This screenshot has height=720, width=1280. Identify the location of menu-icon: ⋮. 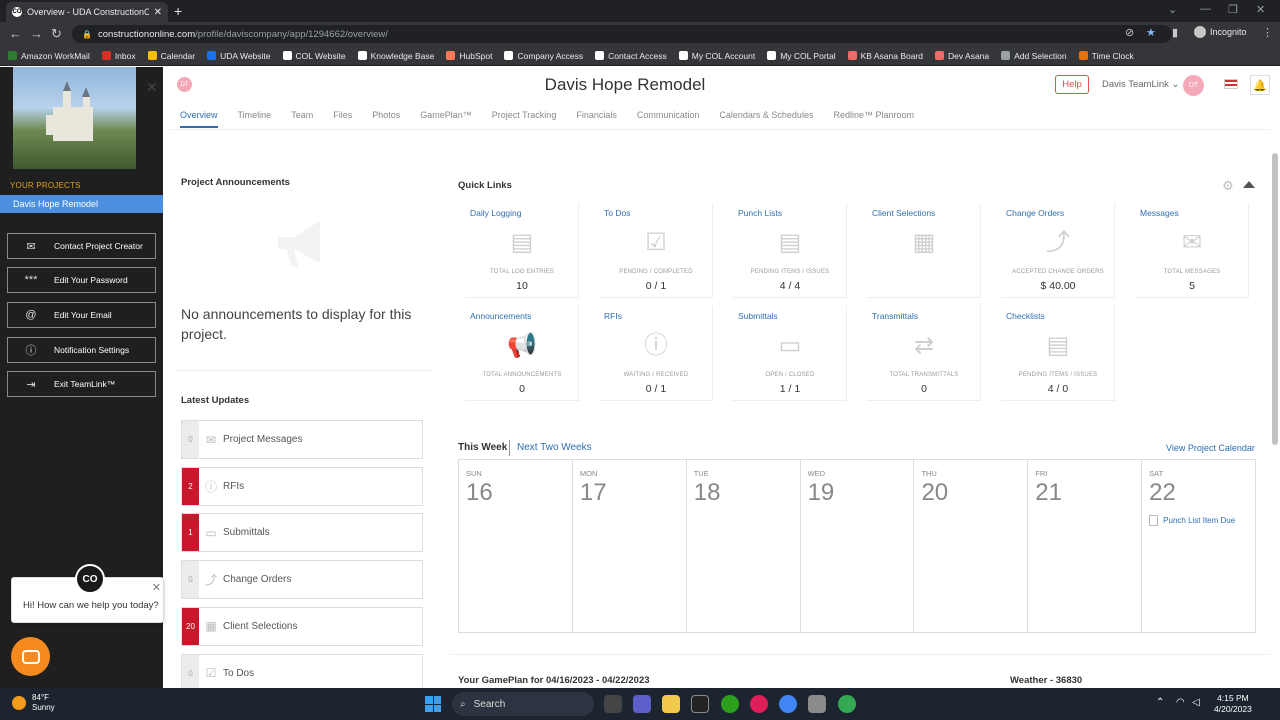
(1267, 32).